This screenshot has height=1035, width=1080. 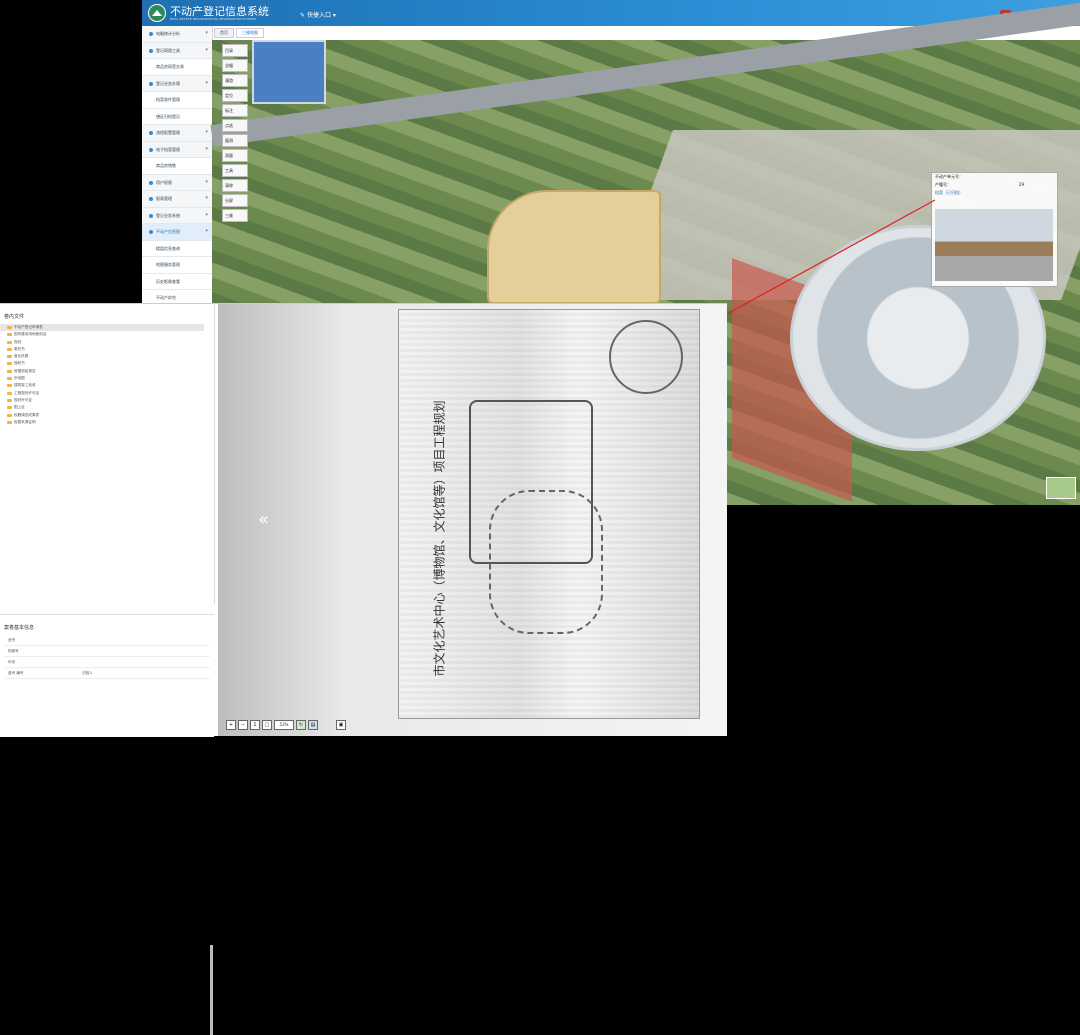 I want to click on info-label: 档案号, so click(x=13, y=651).